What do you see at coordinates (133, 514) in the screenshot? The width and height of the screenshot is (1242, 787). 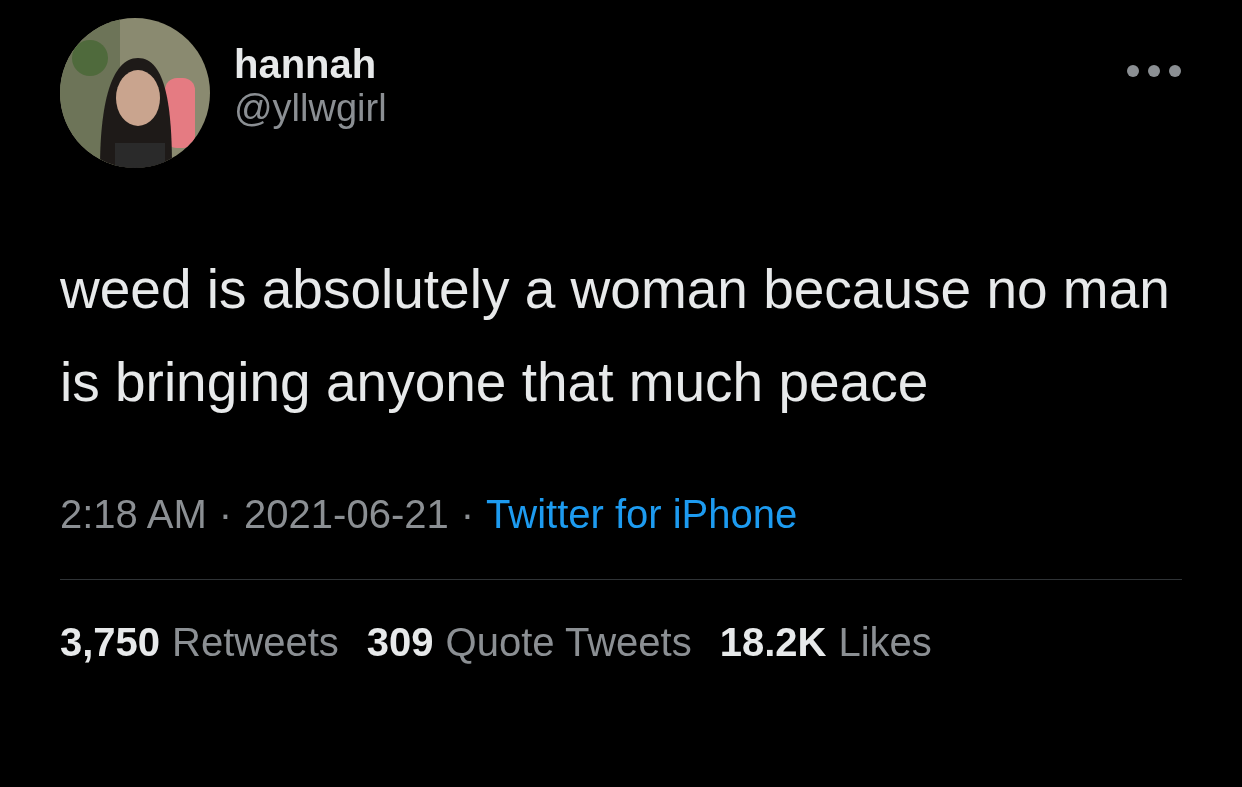 I see `tweet-time: 2:18 AM` at bounding box center [133, 514].